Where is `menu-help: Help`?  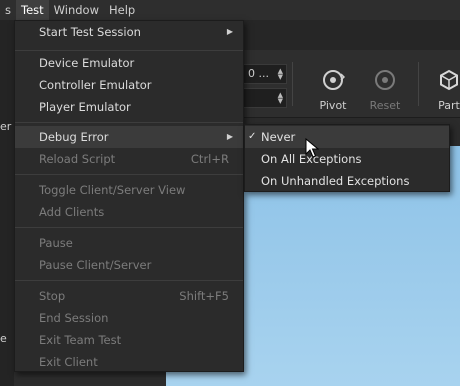 menu-help: Help is located at coordinates (122, 10).